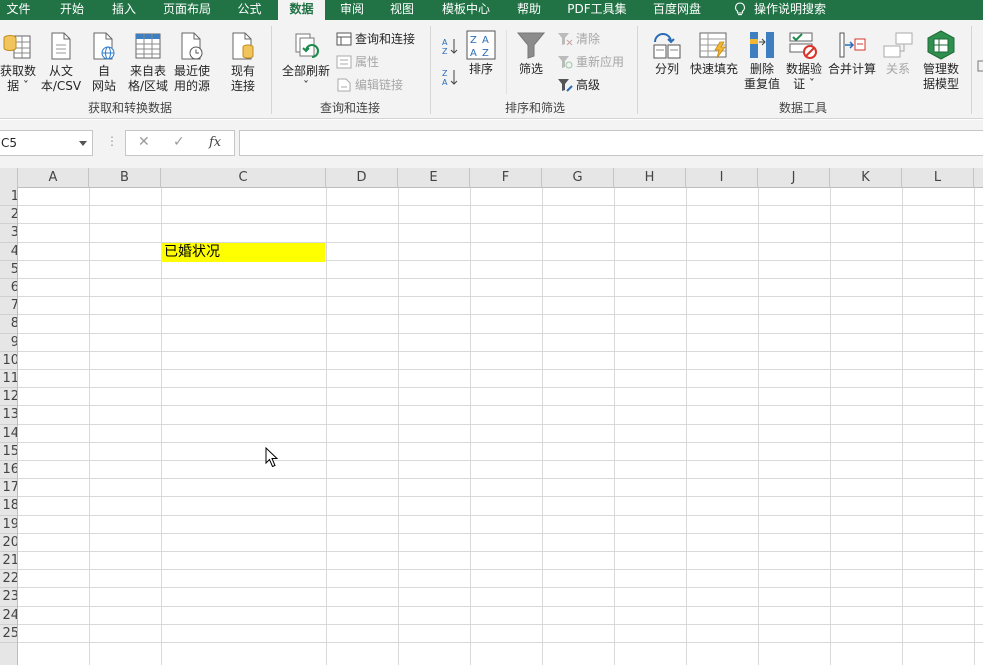  What do you see at coordinates (677, 10) in the screenshot?
I see `tab-baidu-netdisk: 百度网盘` at bounding box center [677, 10].